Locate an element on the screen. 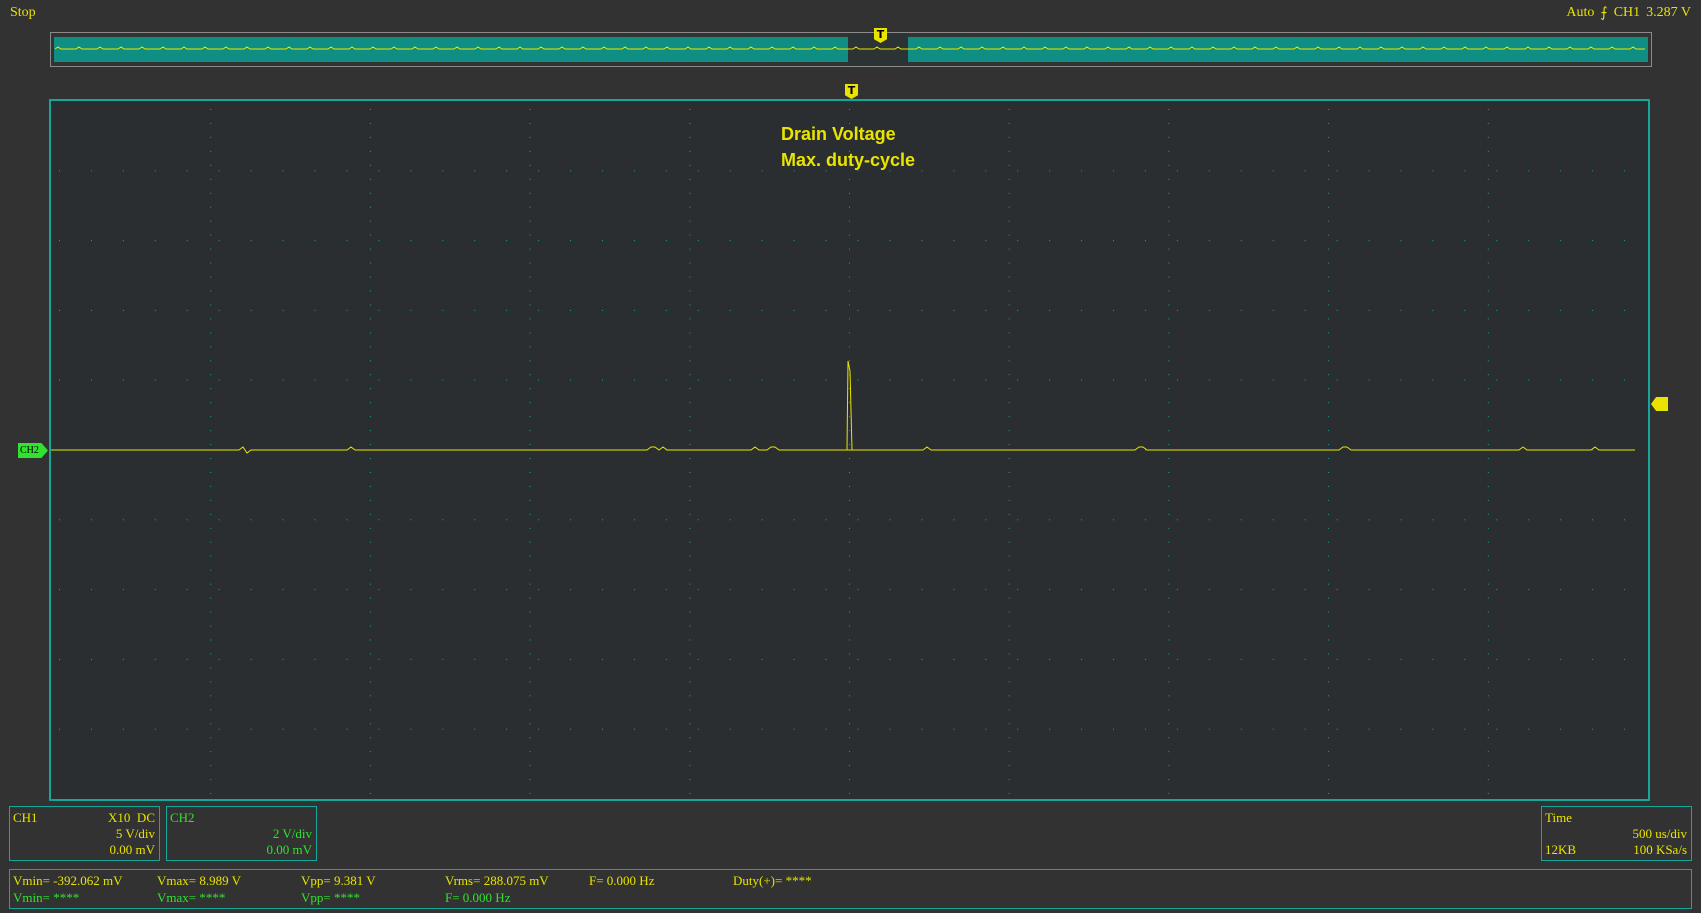 This screenshot has height=913, width=1701. trigger-position-marker: T is located at coordinates (851, 91).